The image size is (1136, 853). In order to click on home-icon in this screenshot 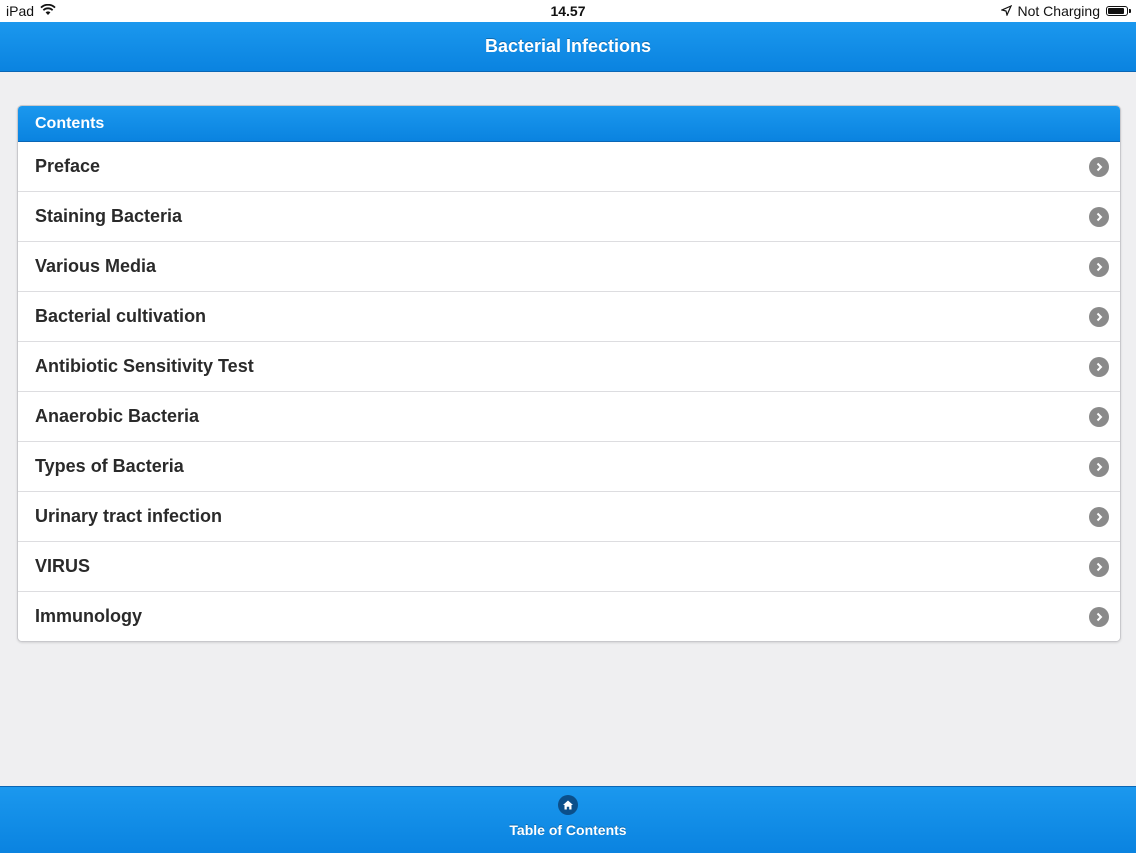, I will do `click(568, 805)`.